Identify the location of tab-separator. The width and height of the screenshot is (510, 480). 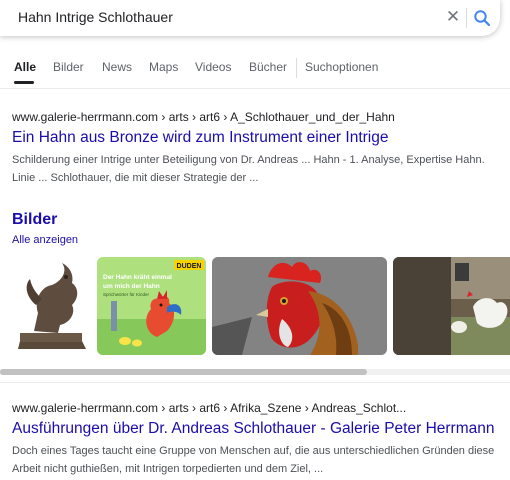
(296, 68).